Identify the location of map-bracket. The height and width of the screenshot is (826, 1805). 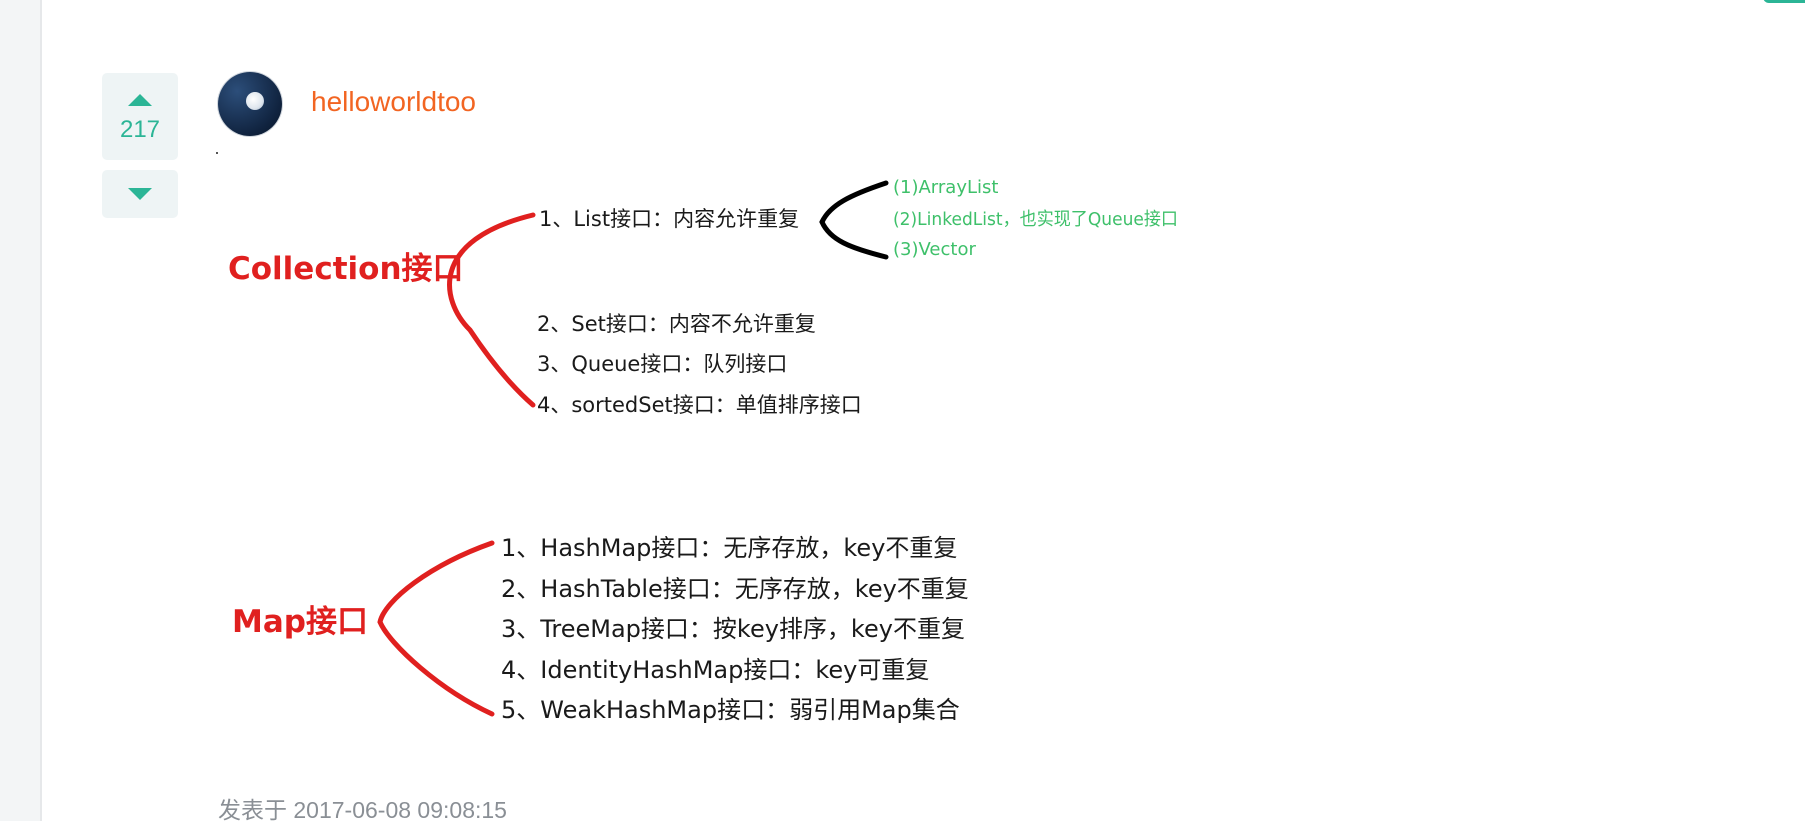
(436, 628).